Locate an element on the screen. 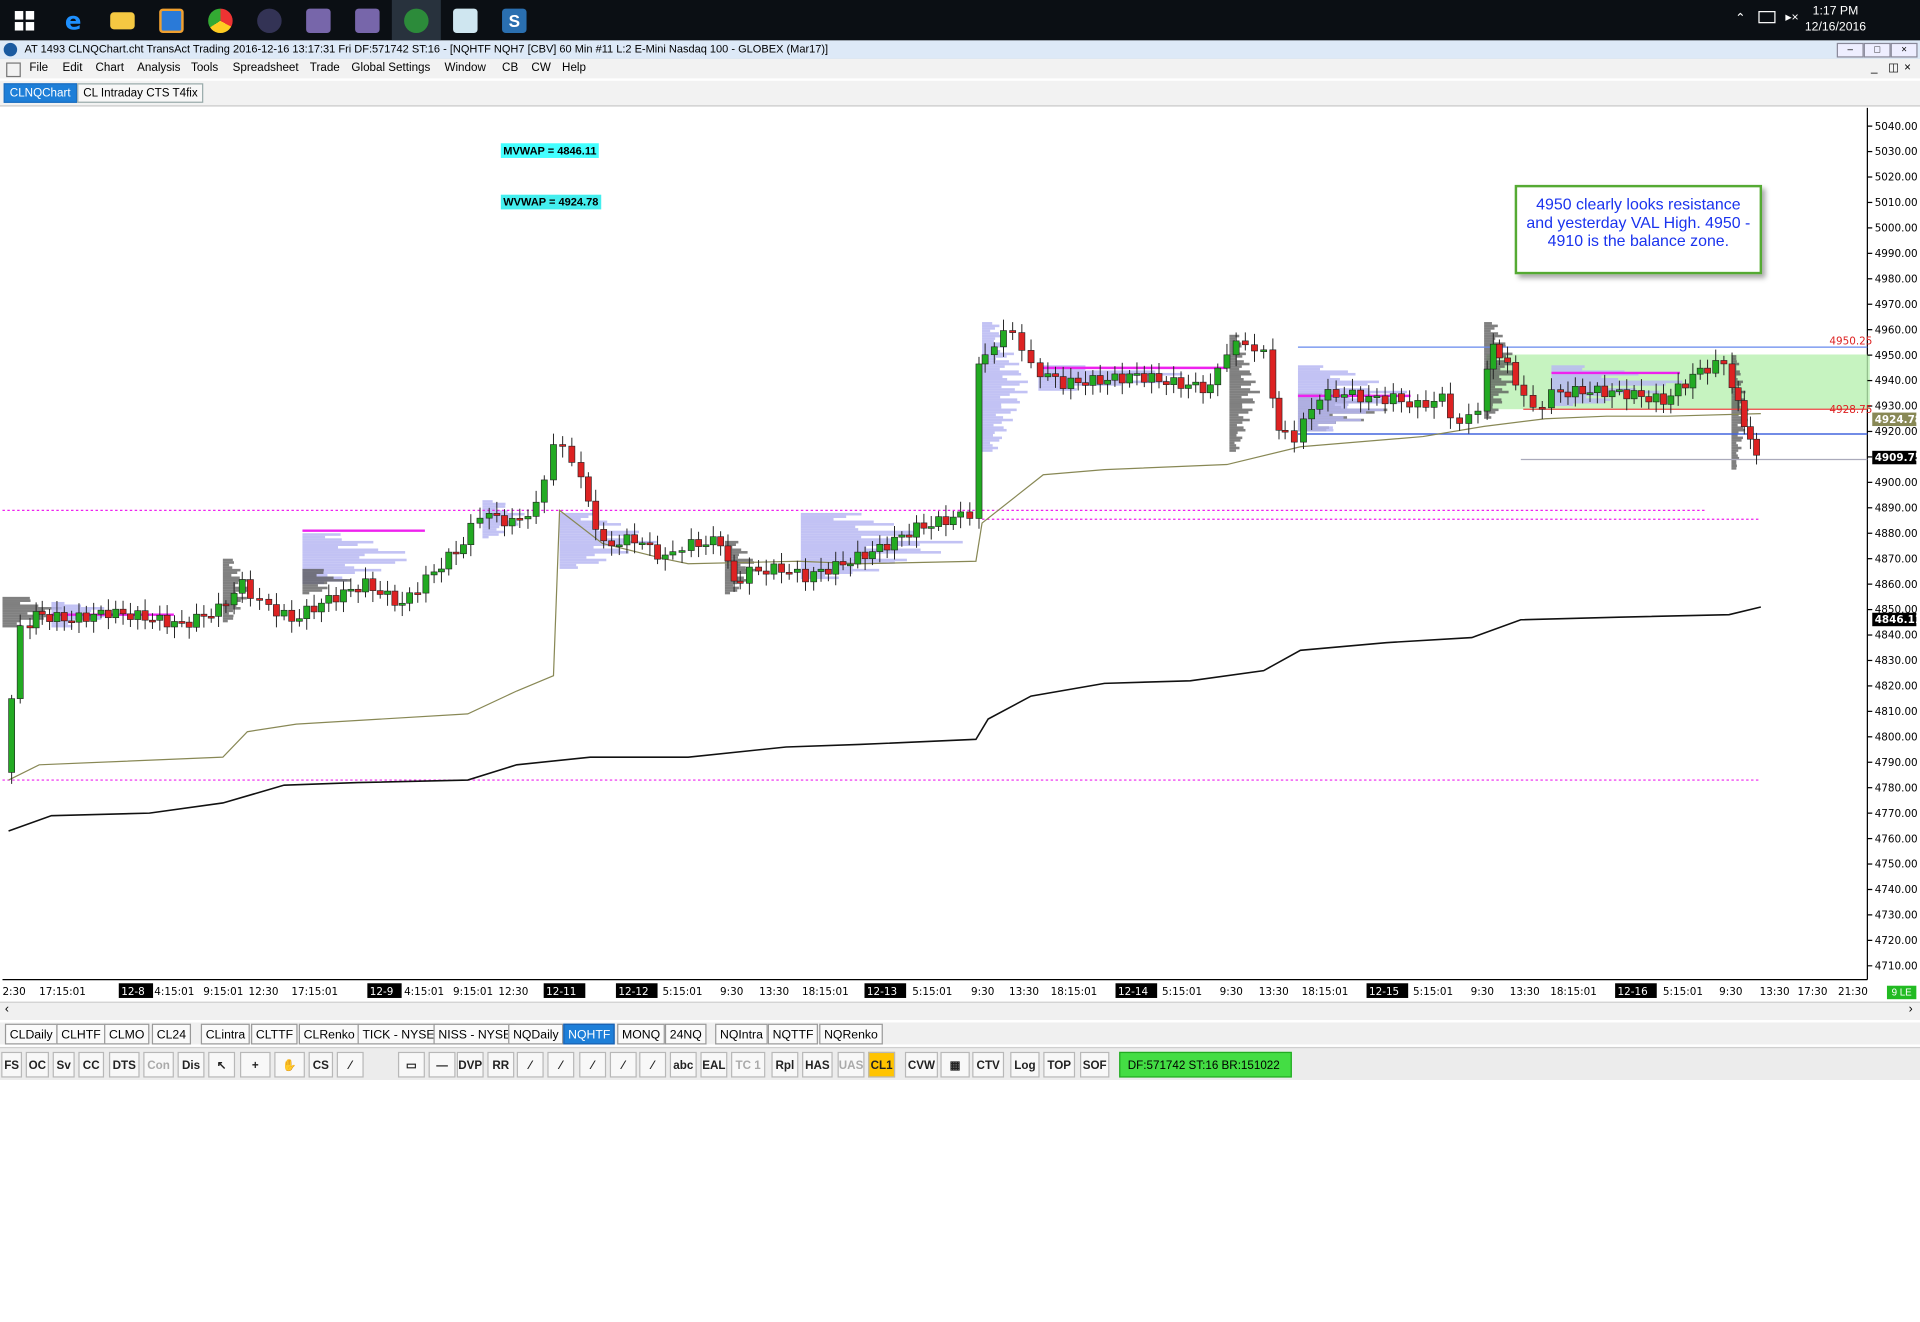 The width and height of the screenshot is (1920, 1322). toolbar-dts-button: DTS is located at coordinates (124, 1064).